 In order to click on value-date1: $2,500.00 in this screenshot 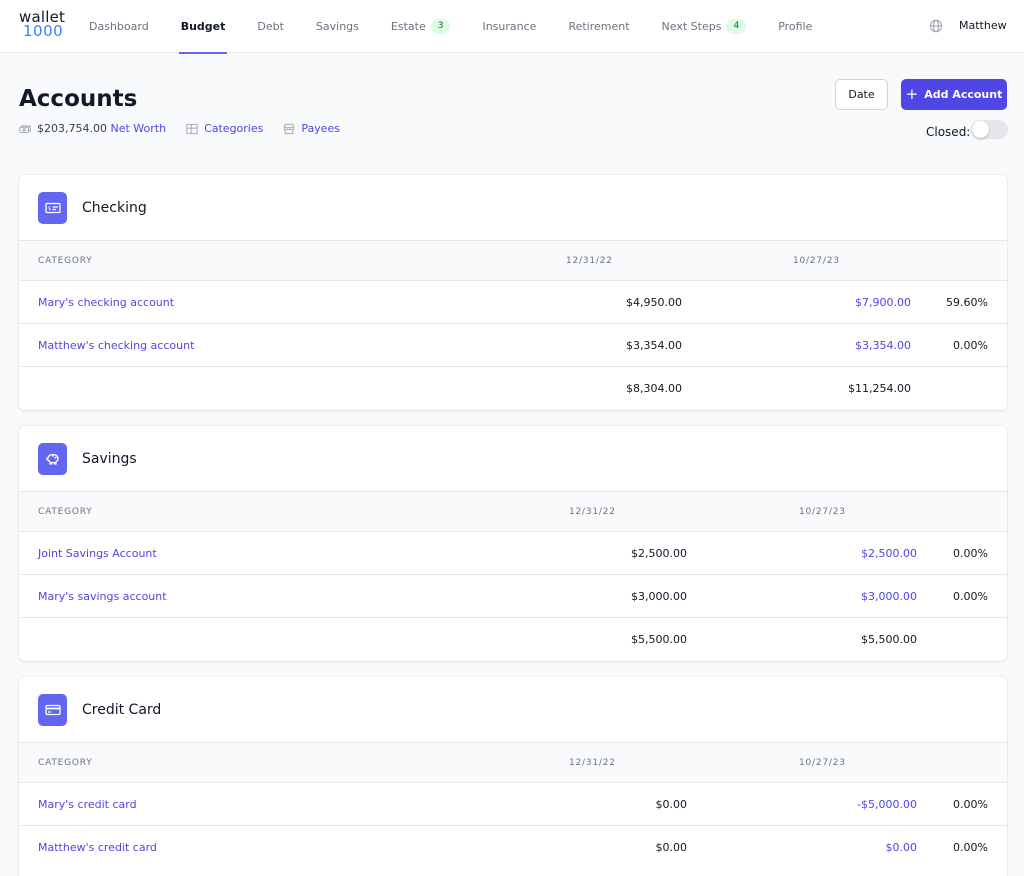, I will do `click(659, 553)`.